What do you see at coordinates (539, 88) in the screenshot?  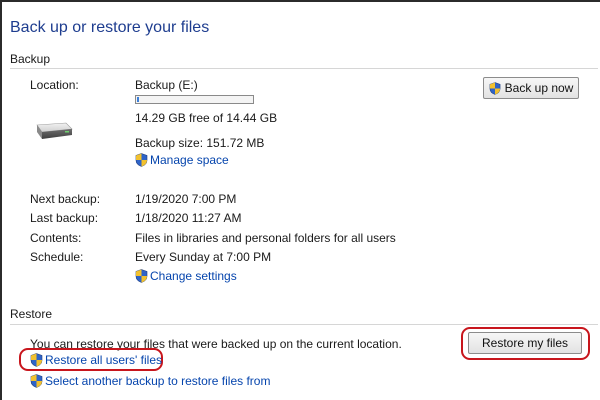 I see `back-up-now-label: Back up now` at bounding box center [539, 88].